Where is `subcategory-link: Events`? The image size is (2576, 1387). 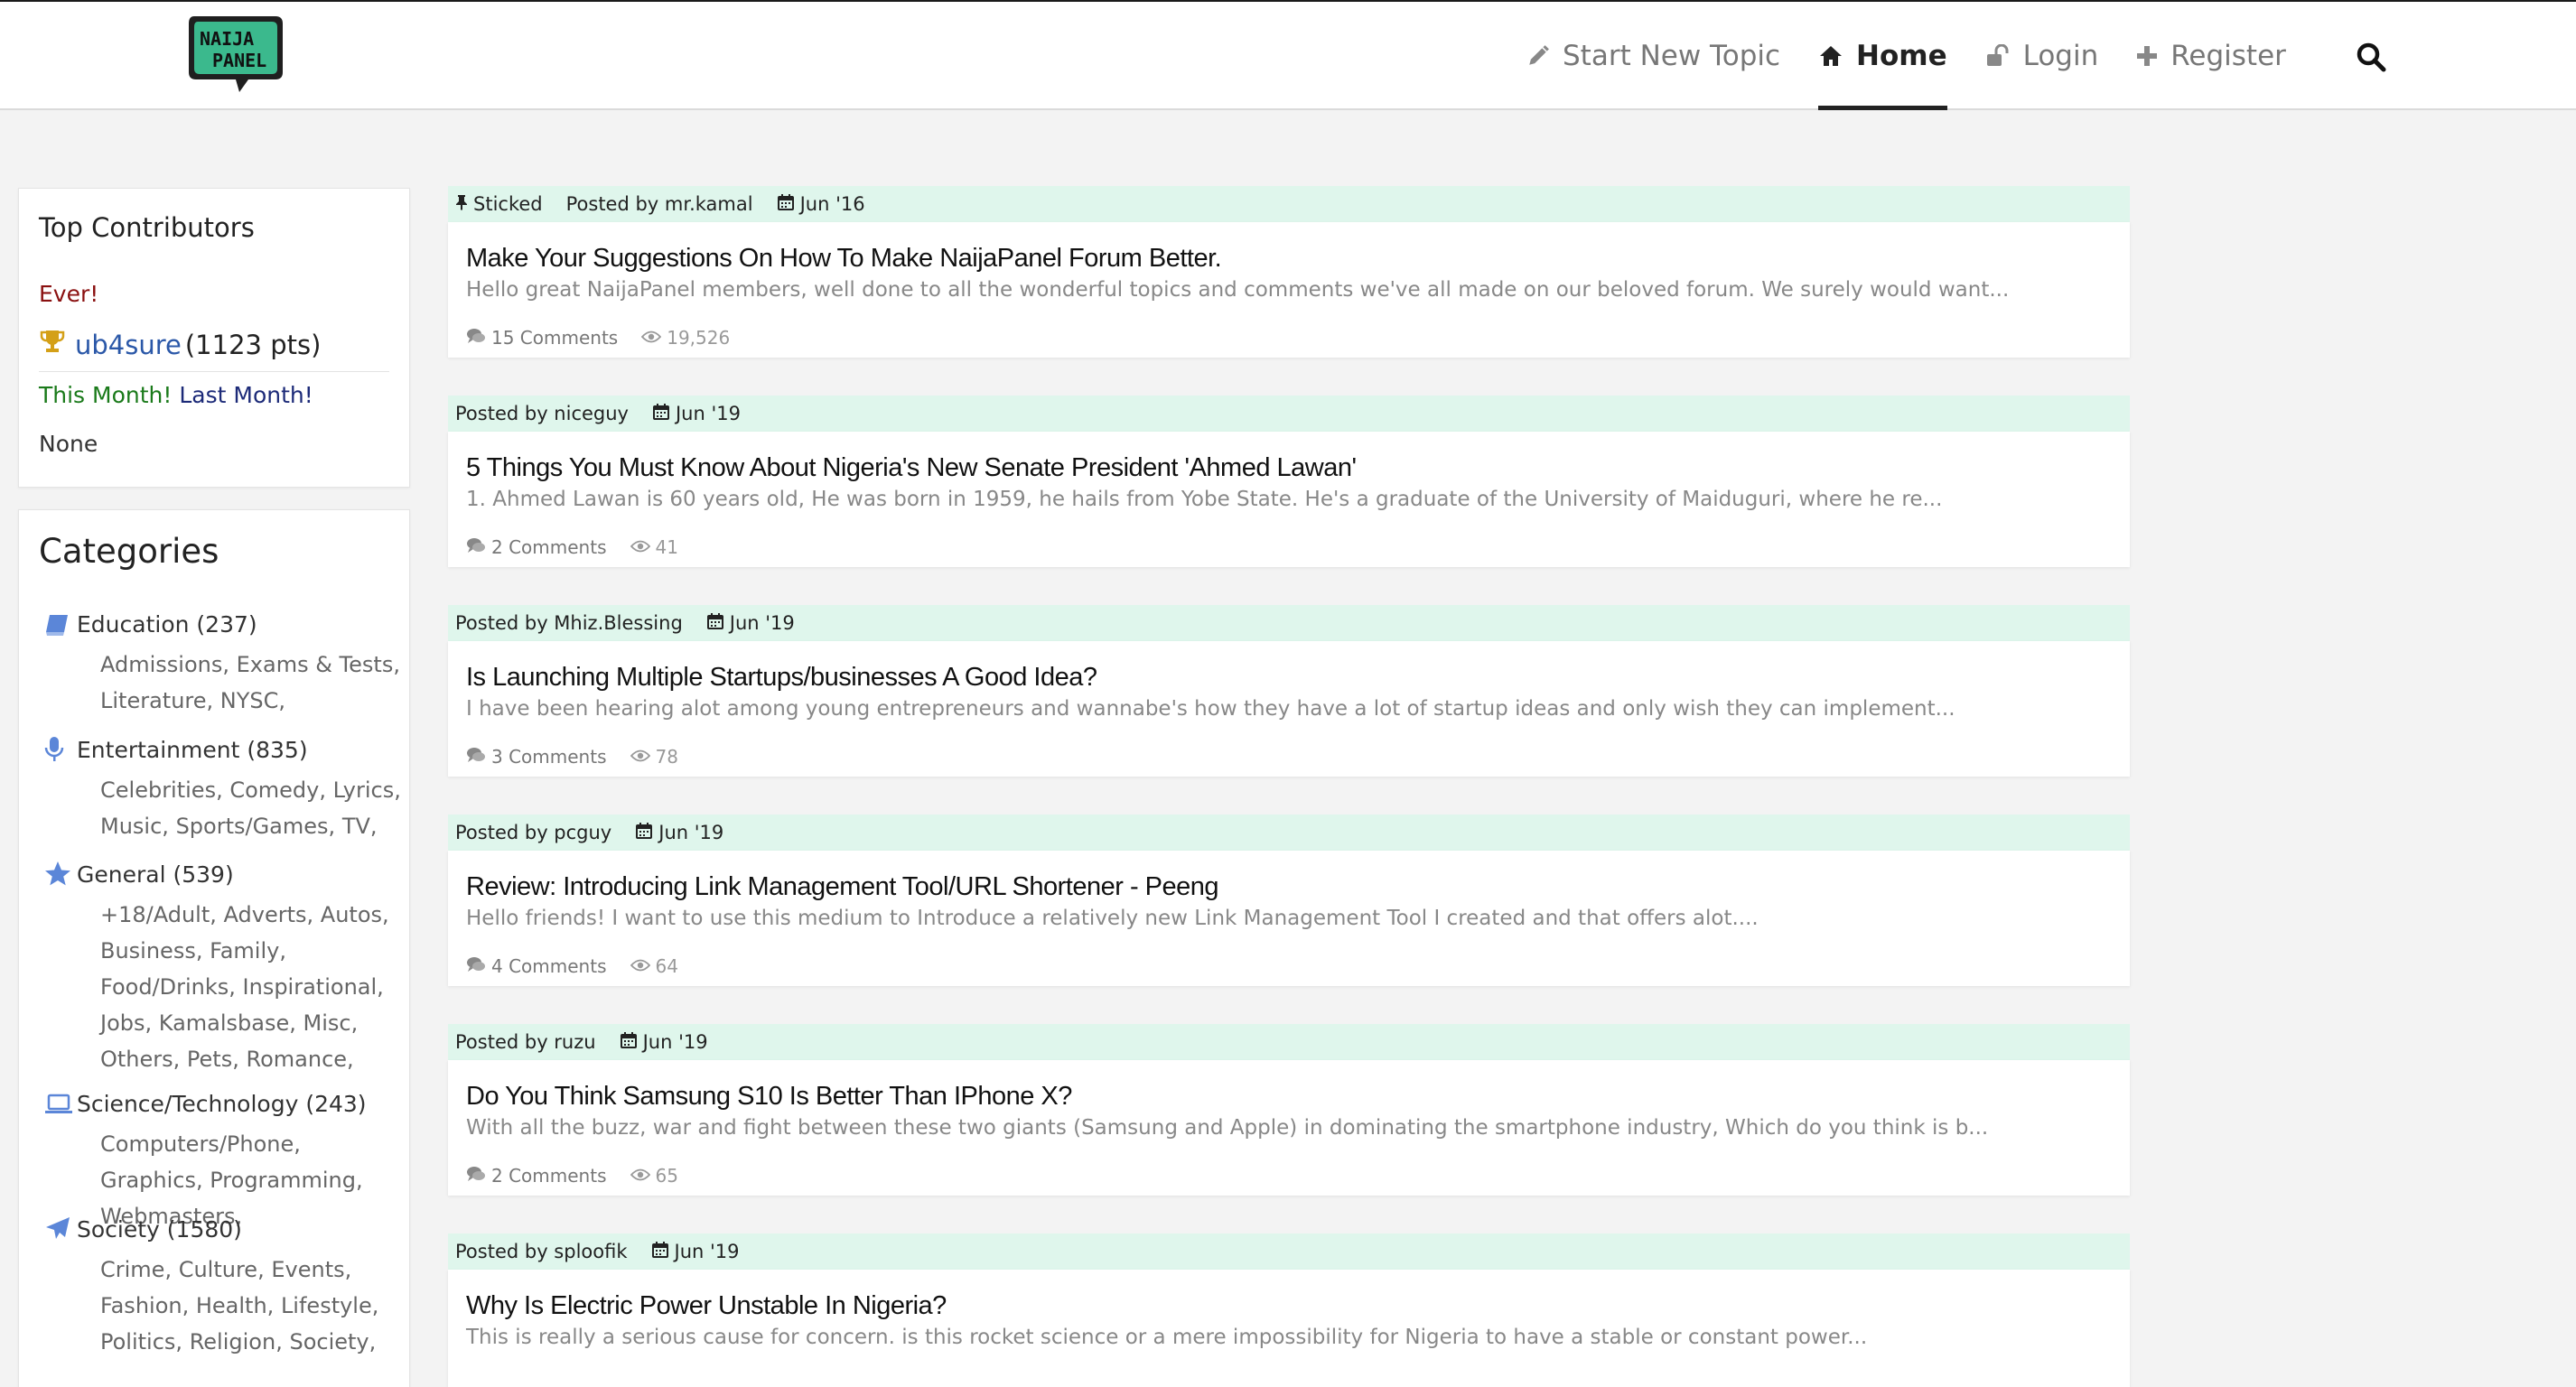 subcategory-link: Events is located at coordinates (307, 1269).